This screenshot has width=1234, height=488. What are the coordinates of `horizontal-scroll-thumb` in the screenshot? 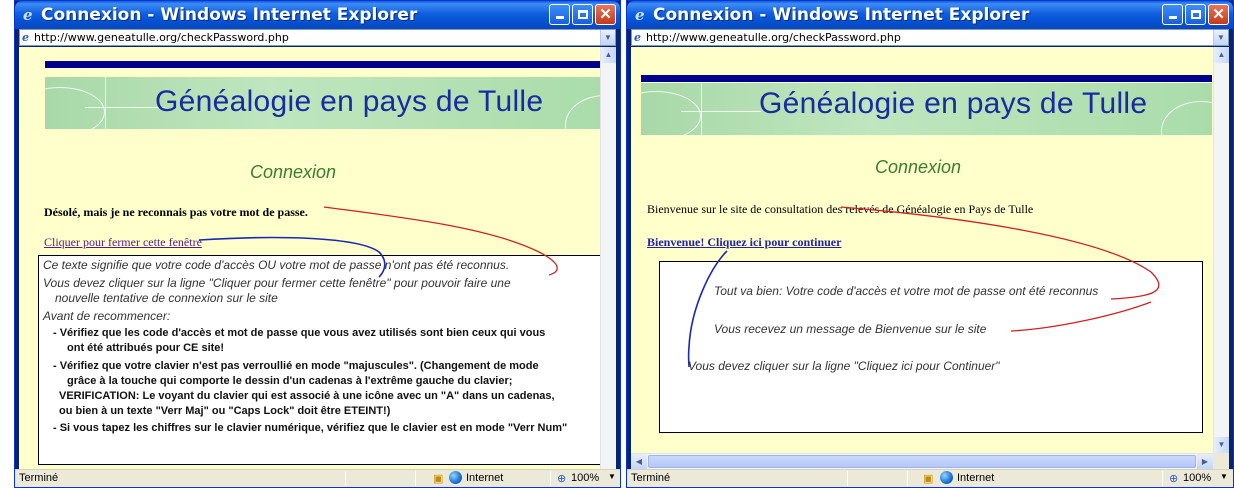 It's located at (922, 461).